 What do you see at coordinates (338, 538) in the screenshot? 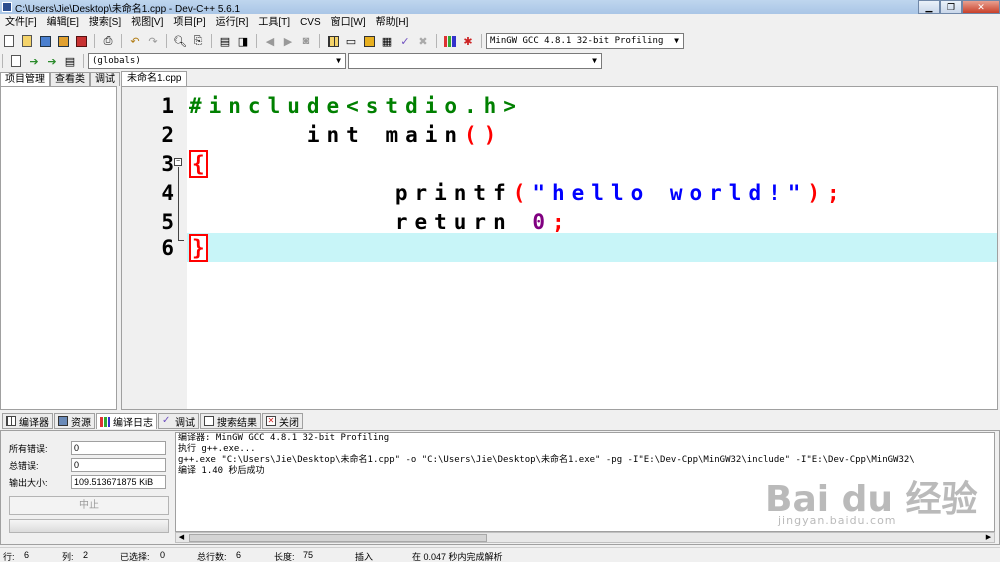
I see `scrollbar-thumb` at bounding box center [338, 538].